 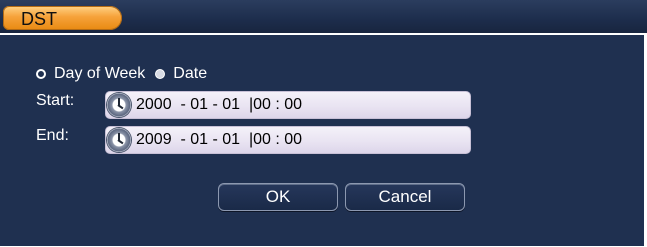 I want to click on title-tab: DST, so click(x=62, y=18).